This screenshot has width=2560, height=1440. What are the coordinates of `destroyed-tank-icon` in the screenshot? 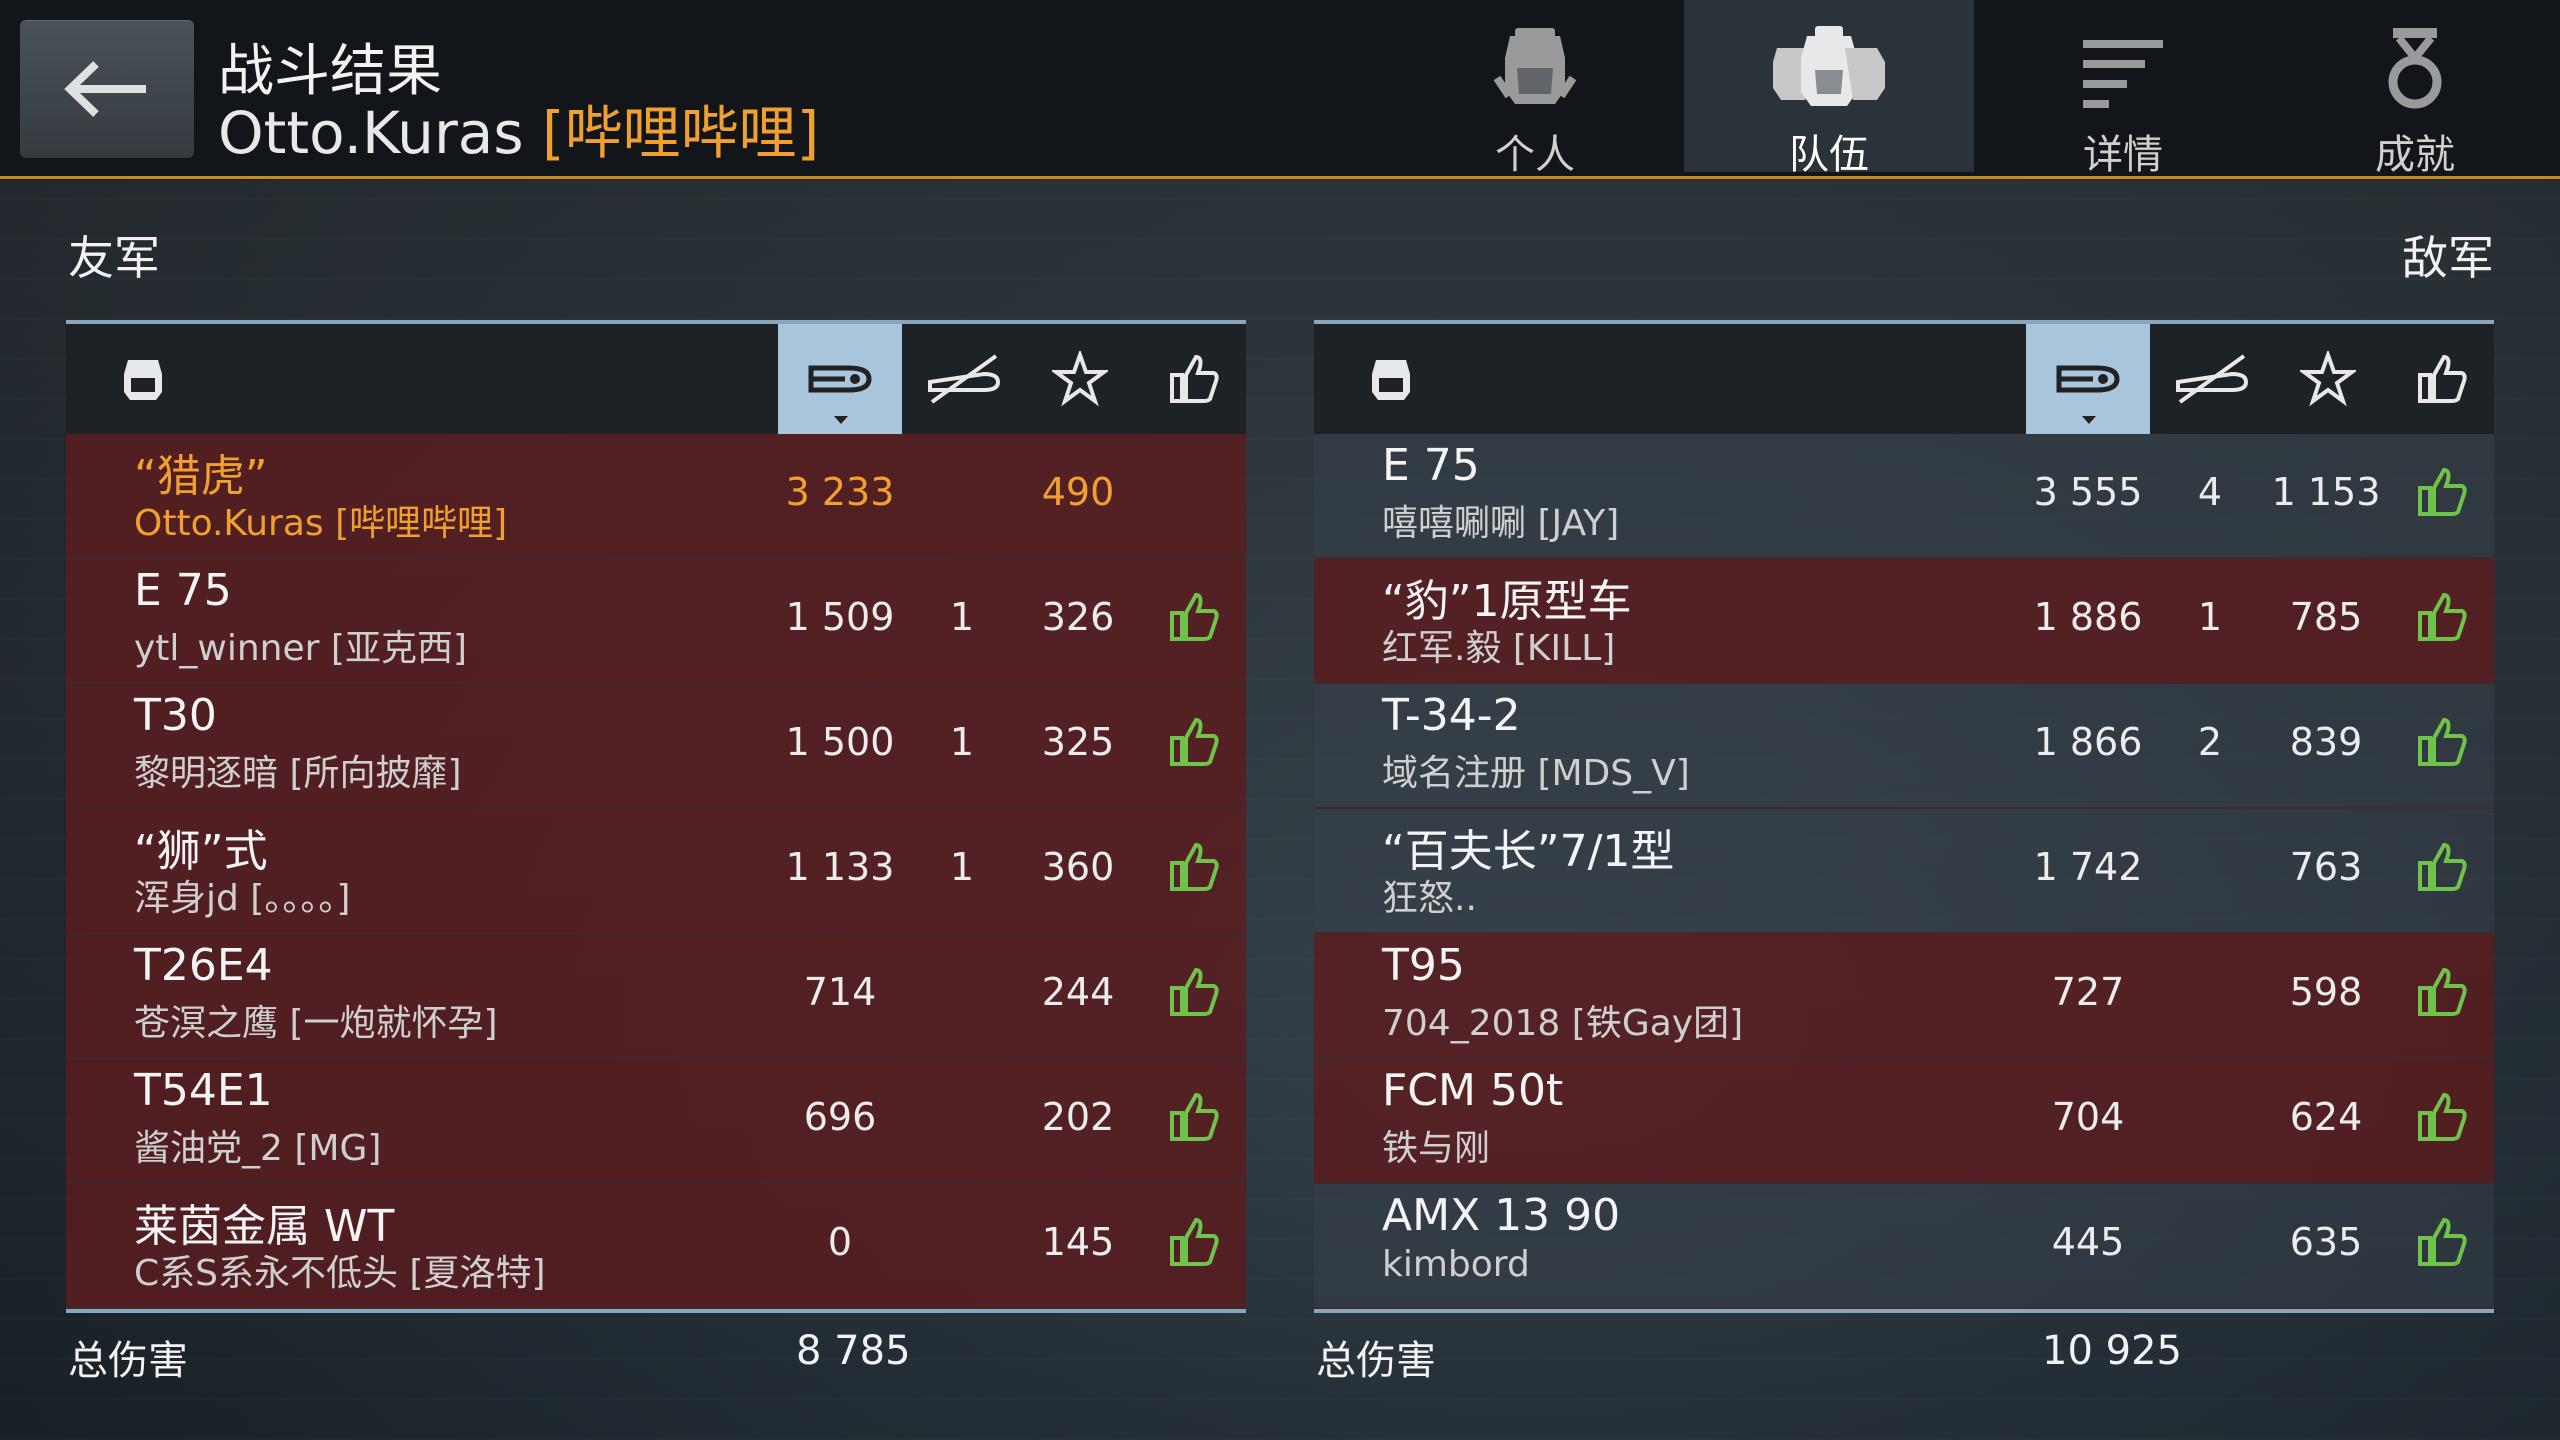 It's located at (964, 379).